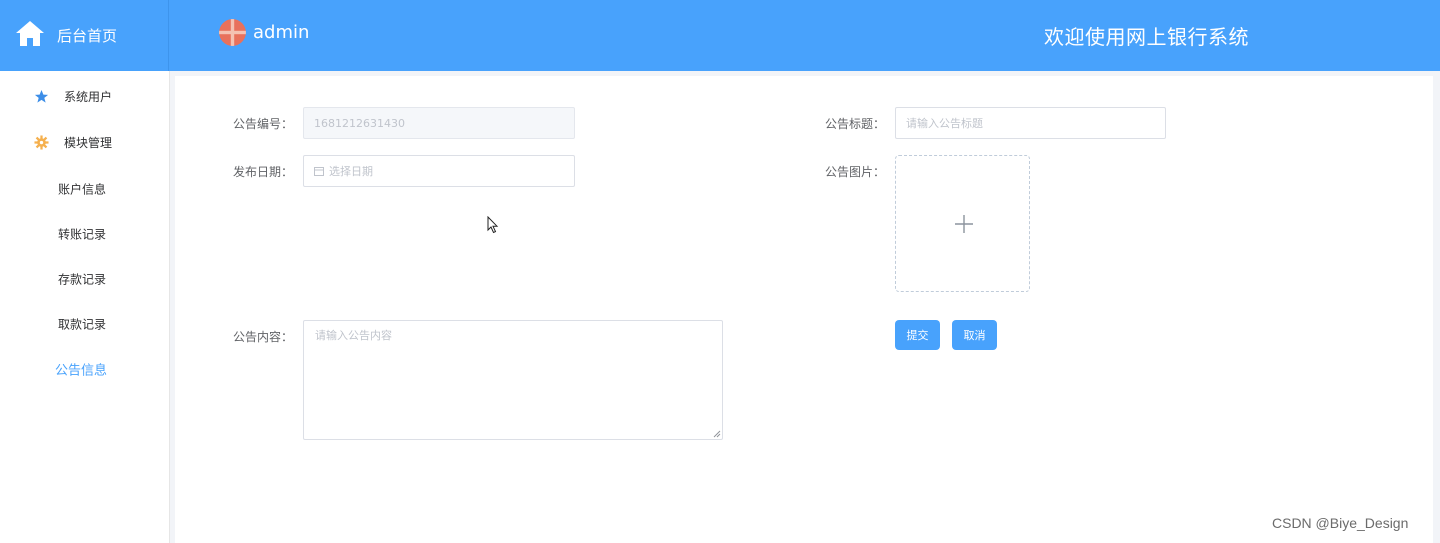  I want to click on top-header: 后台首页 admin 欢迎使用网上银行系统, so click(720, 35).